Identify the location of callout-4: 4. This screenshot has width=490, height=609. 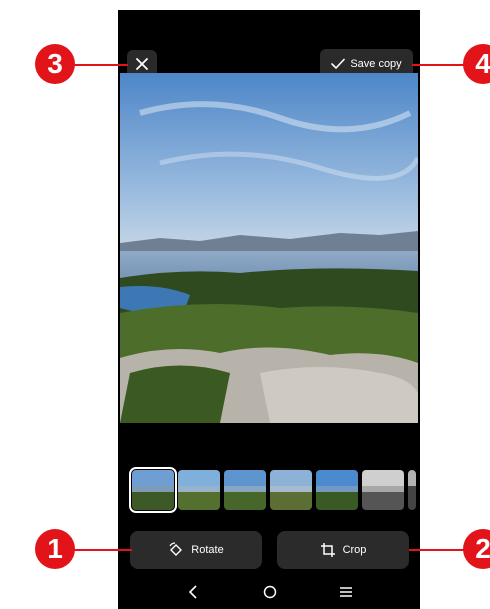
(476, 64).